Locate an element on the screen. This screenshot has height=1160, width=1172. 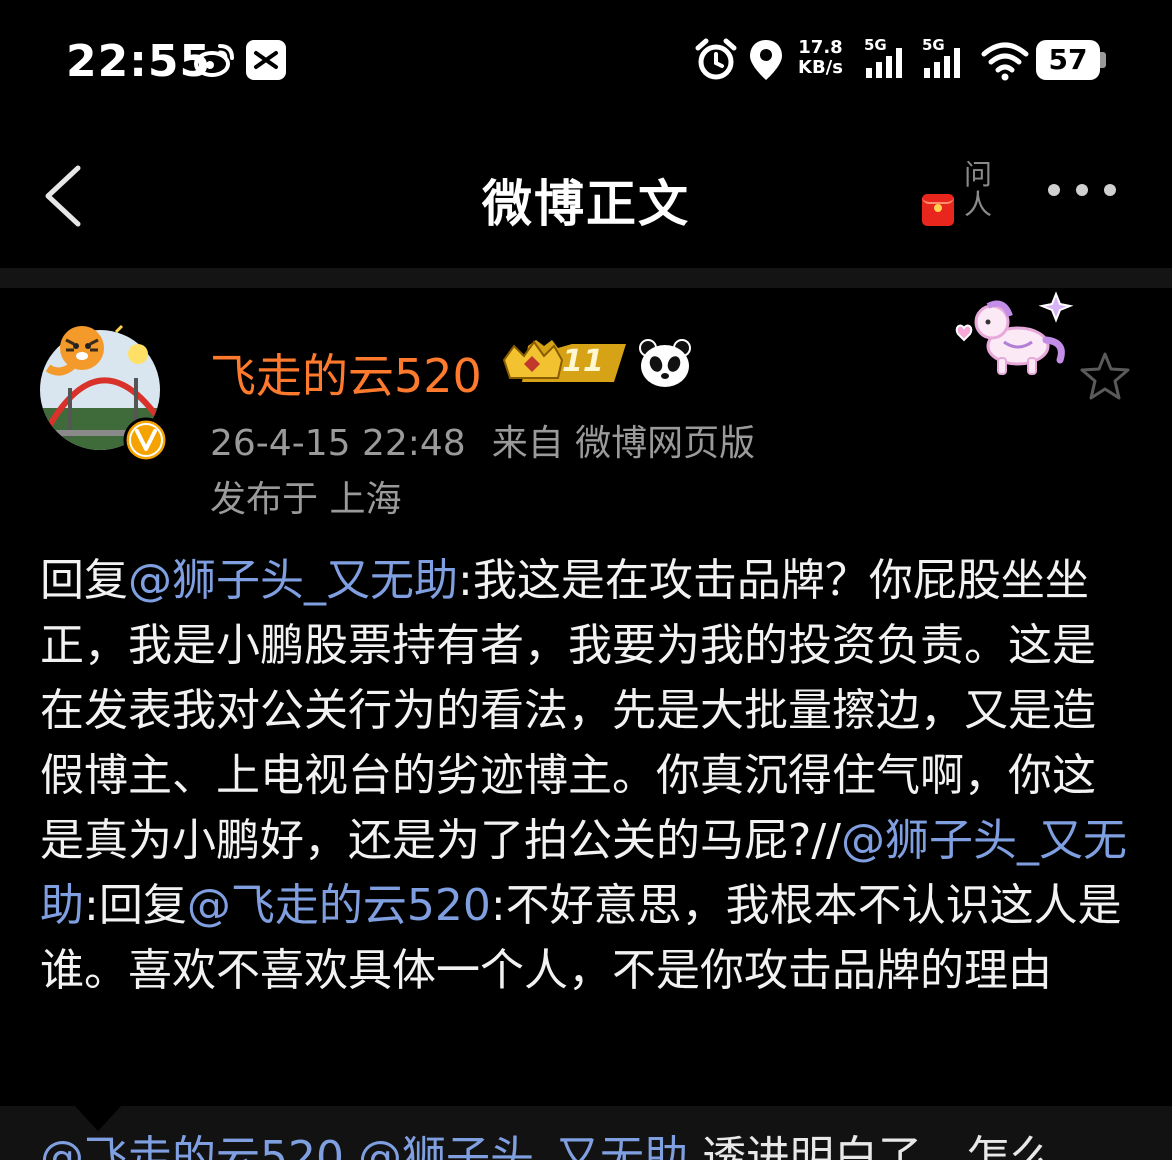
repost-preview: @飞走的云520 @狮子头_又无助 透进明白了，怎么 is located at coordinates (586, 1132).